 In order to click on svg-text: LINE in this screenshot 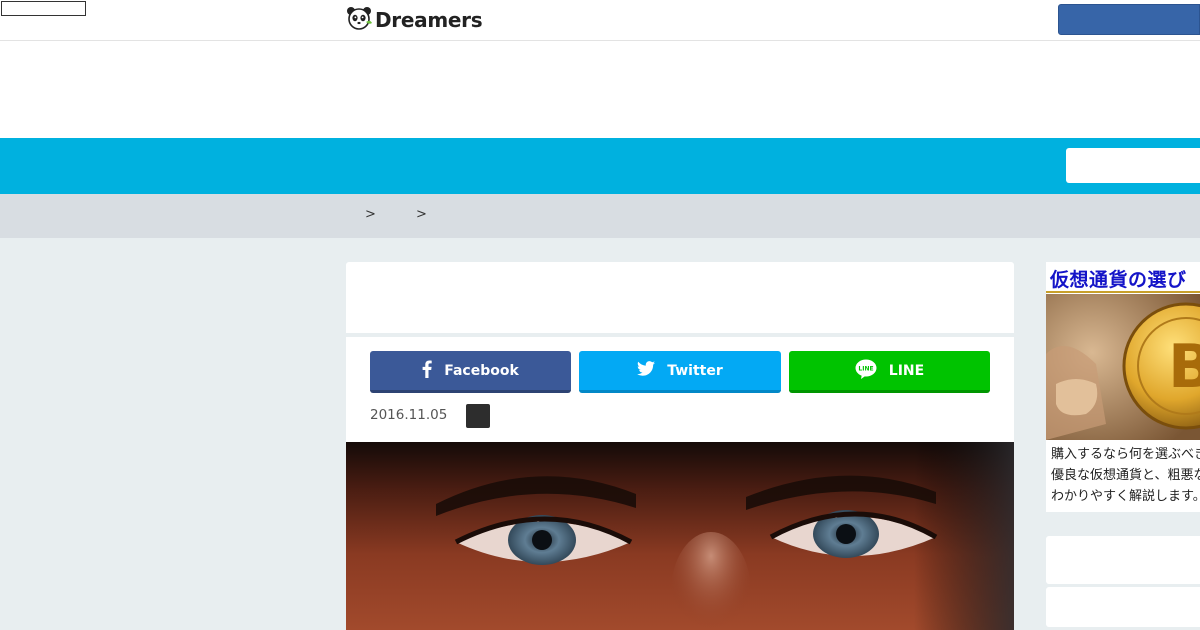, I will do `click(865, 368)`.